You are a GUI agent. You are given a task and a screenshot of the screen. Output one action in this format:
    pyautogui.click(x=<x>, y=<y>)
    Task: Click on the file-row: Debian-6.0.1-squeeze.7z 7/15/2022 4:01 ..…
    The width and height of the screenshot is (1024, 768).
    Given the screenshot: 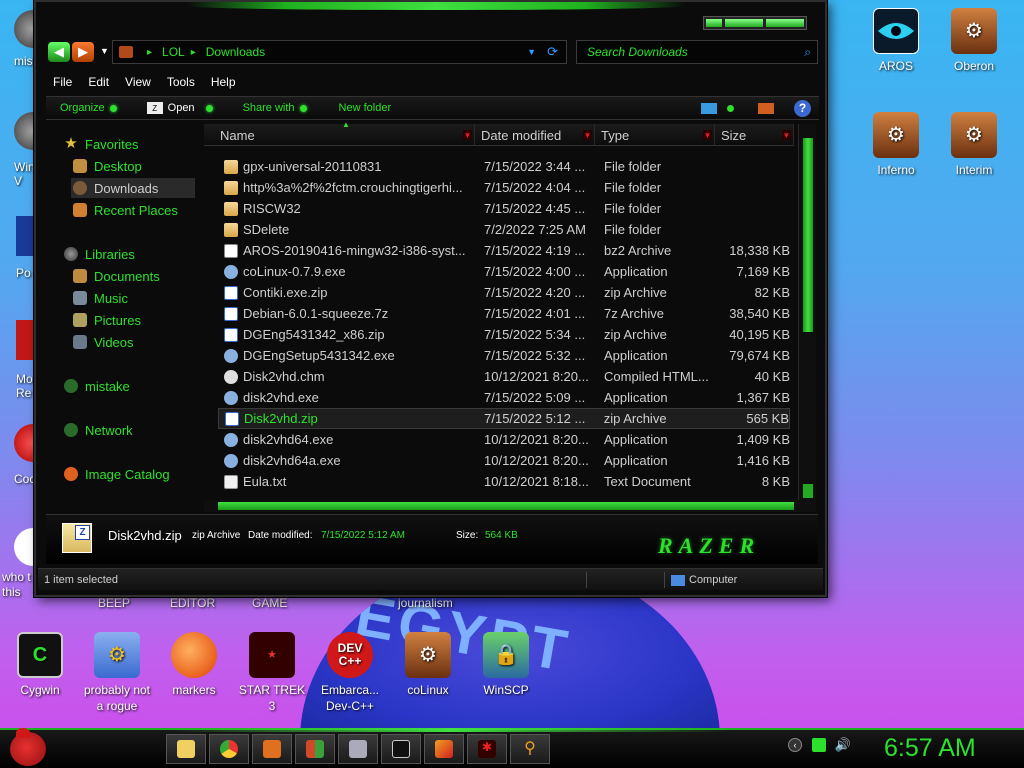 What is the action you would take?
    pyautogui.click(x=504, y=313)
    